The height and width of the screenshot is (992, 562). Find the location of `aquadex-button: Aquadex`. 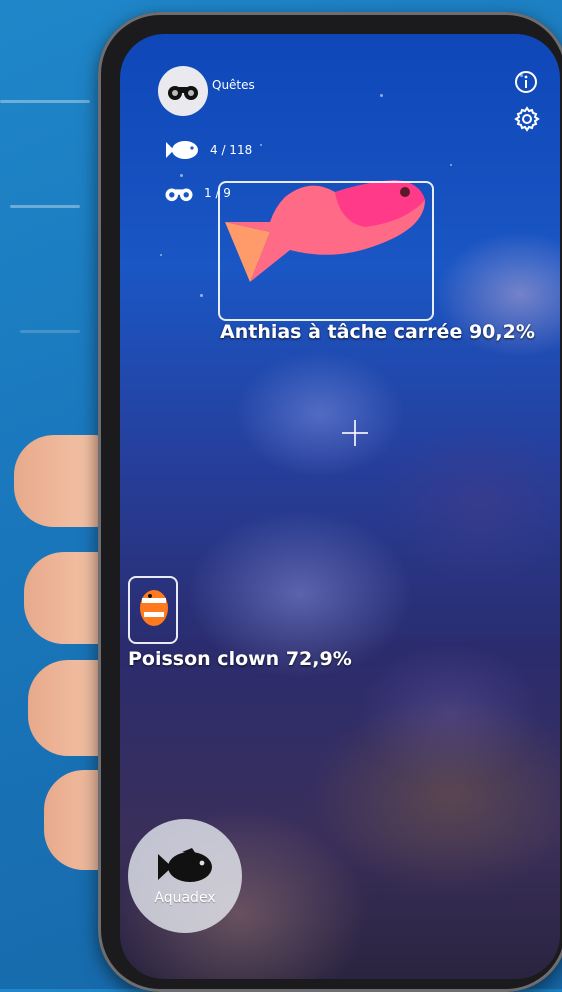

aquadex-button: Aquadex is located at coordinates (185, 876).